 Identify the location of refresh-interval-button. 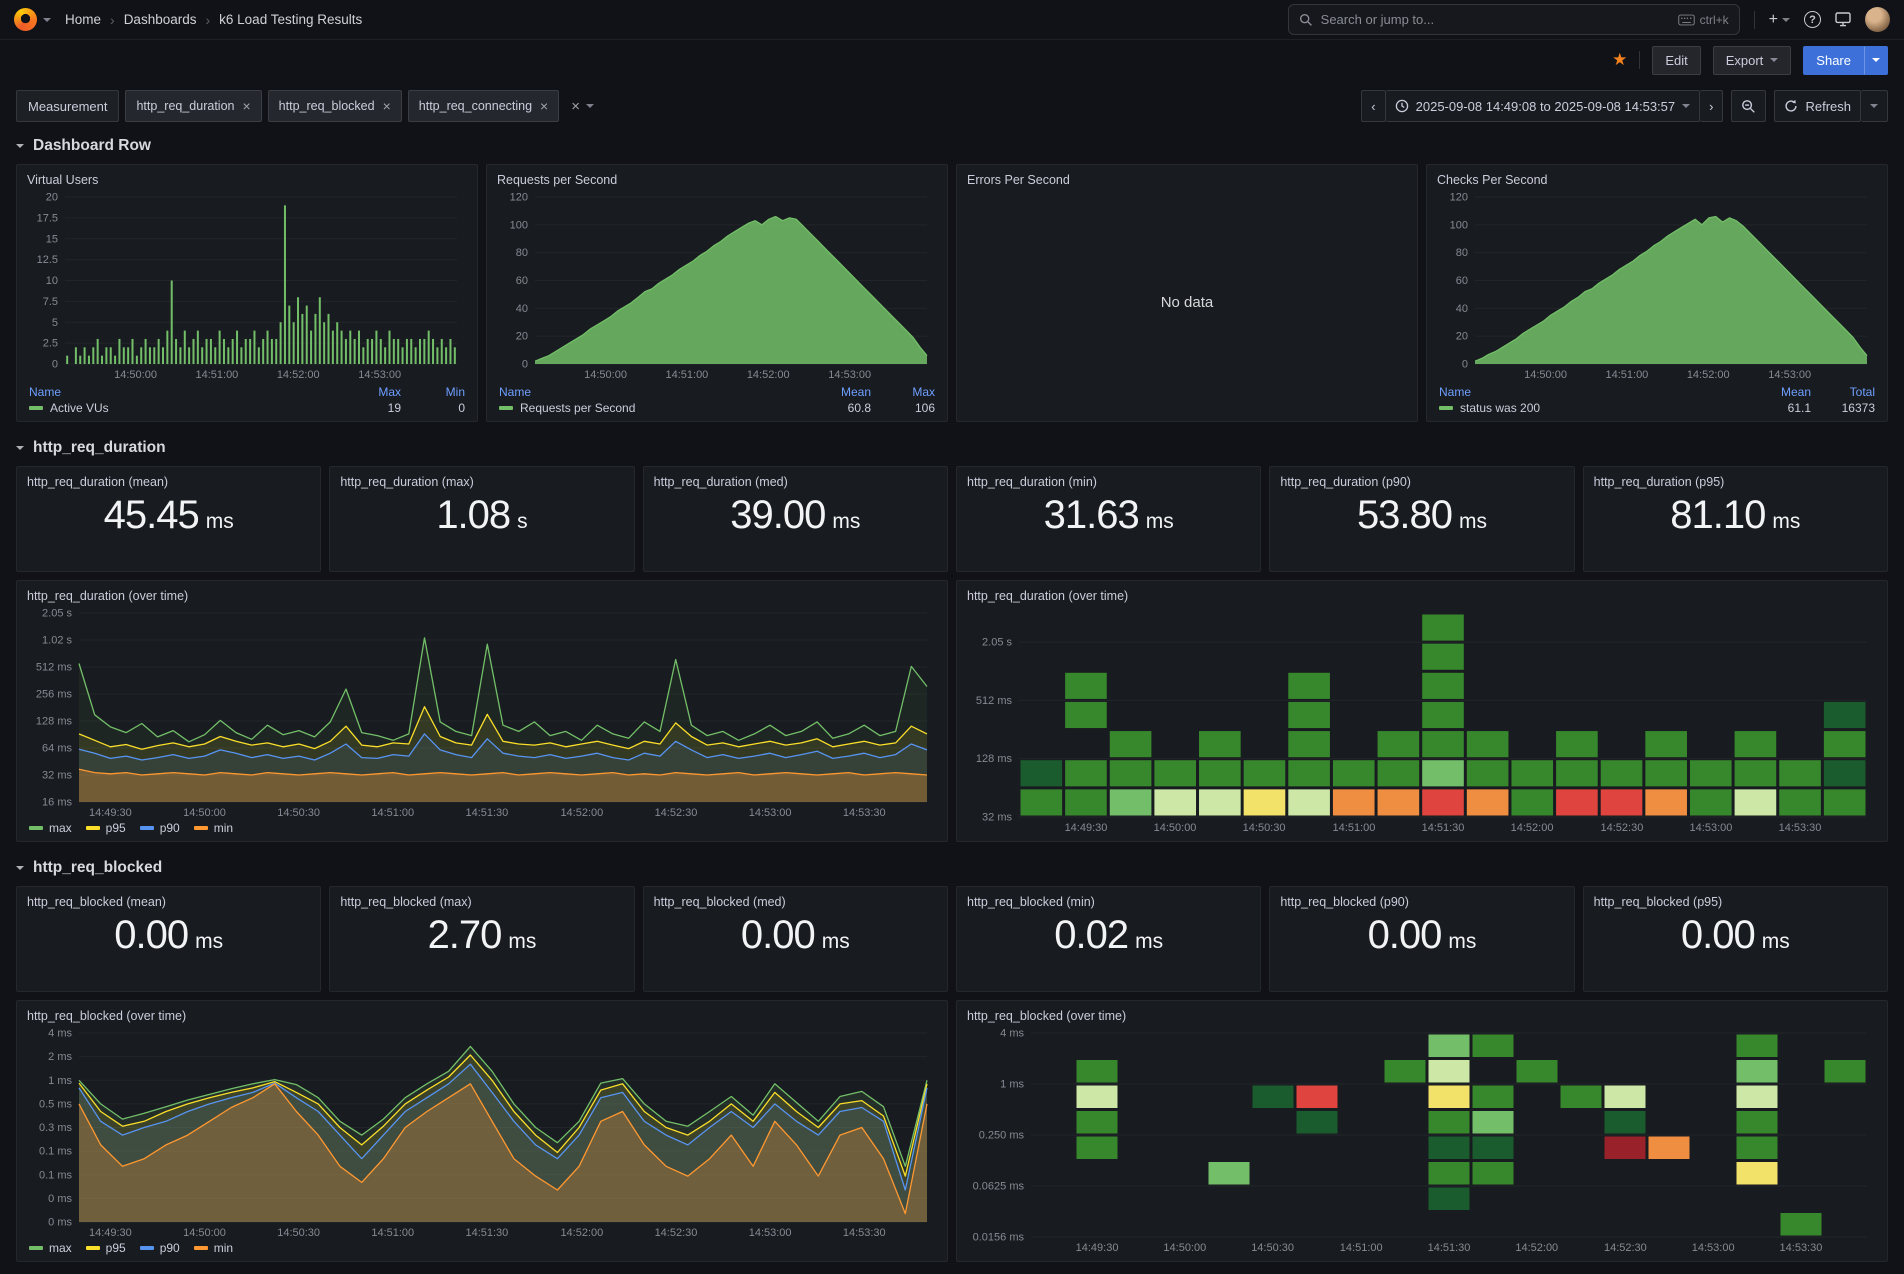
(1874, 106).